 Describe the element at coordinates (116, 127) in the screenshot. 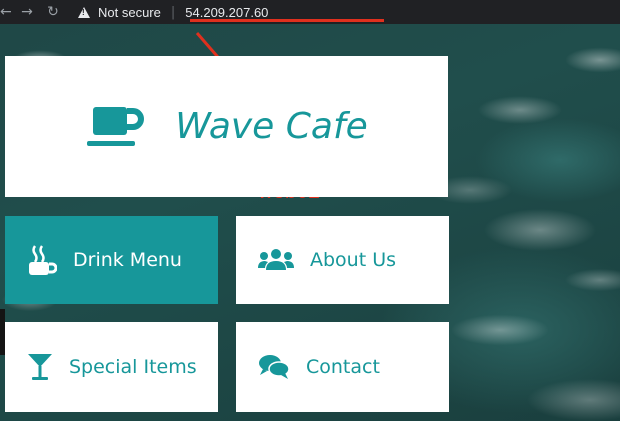

I see `coffee-cup-icon` at that location.